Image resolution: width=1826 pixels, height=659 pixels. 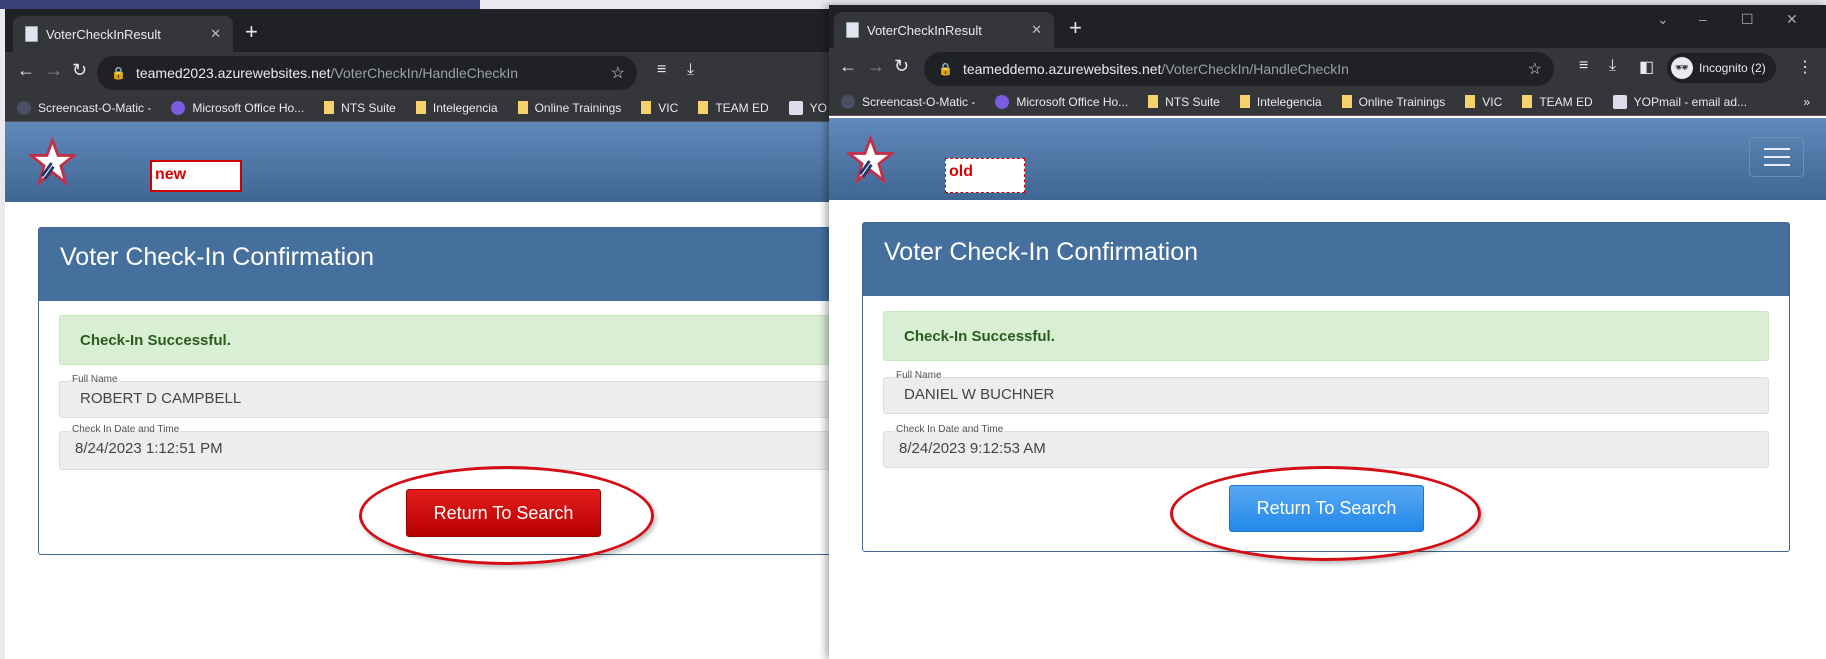 I want to click on incognito-profile-button: 🕶 Incognito (2), so click(x=1721, y=68).